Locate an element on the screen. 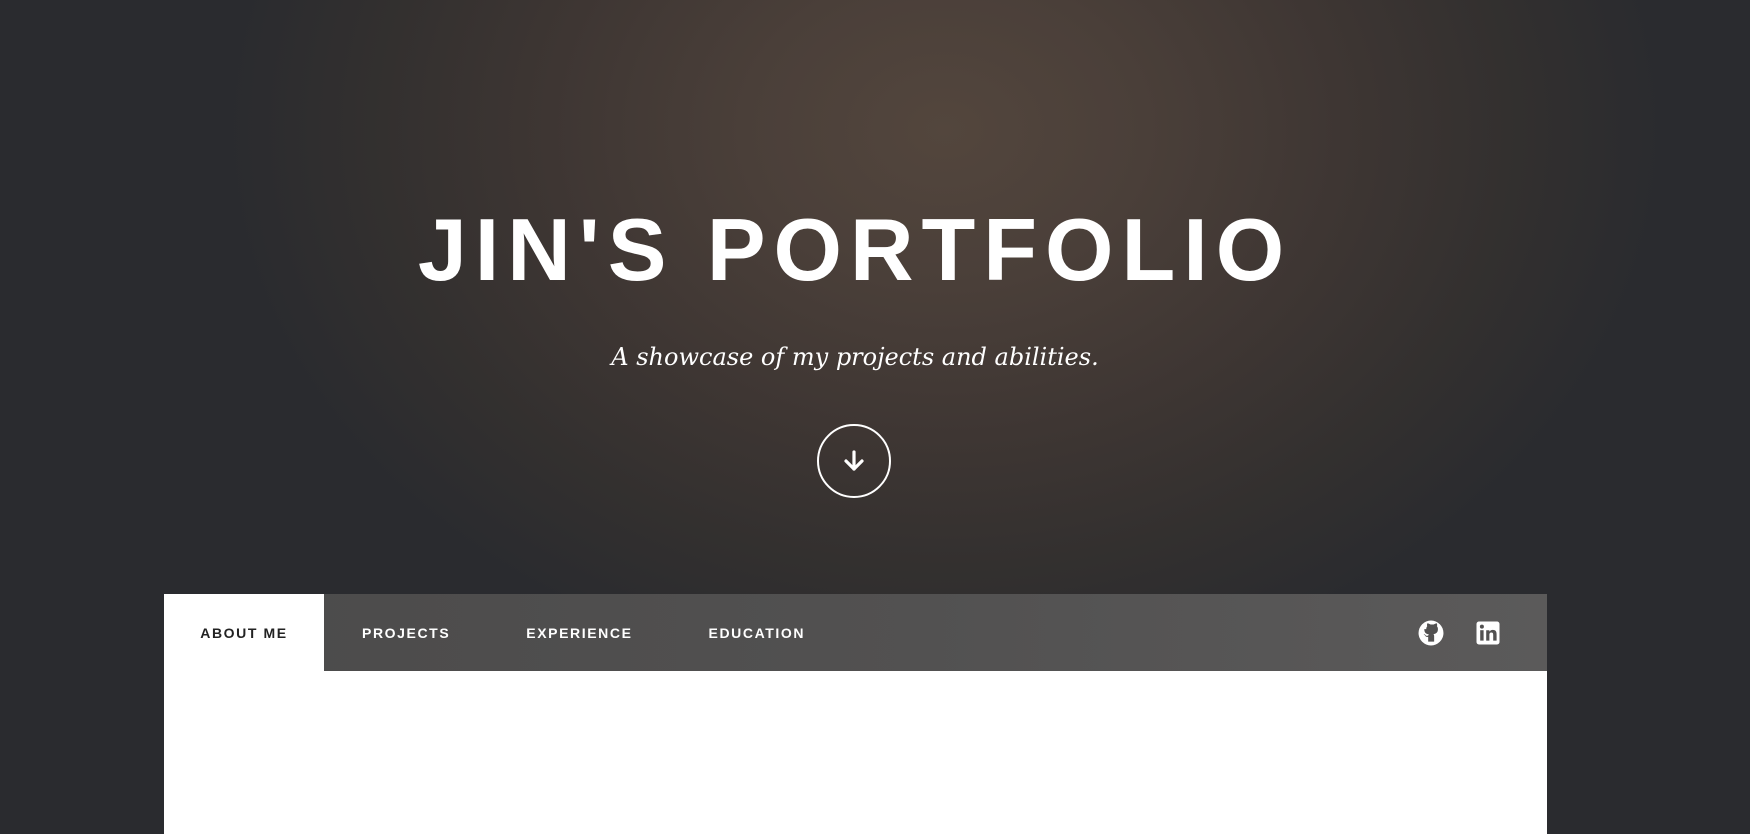 Image resolution: width=1750 pixels, height=834 pixels. scroll-down-button is located at coordinates (854, 461).